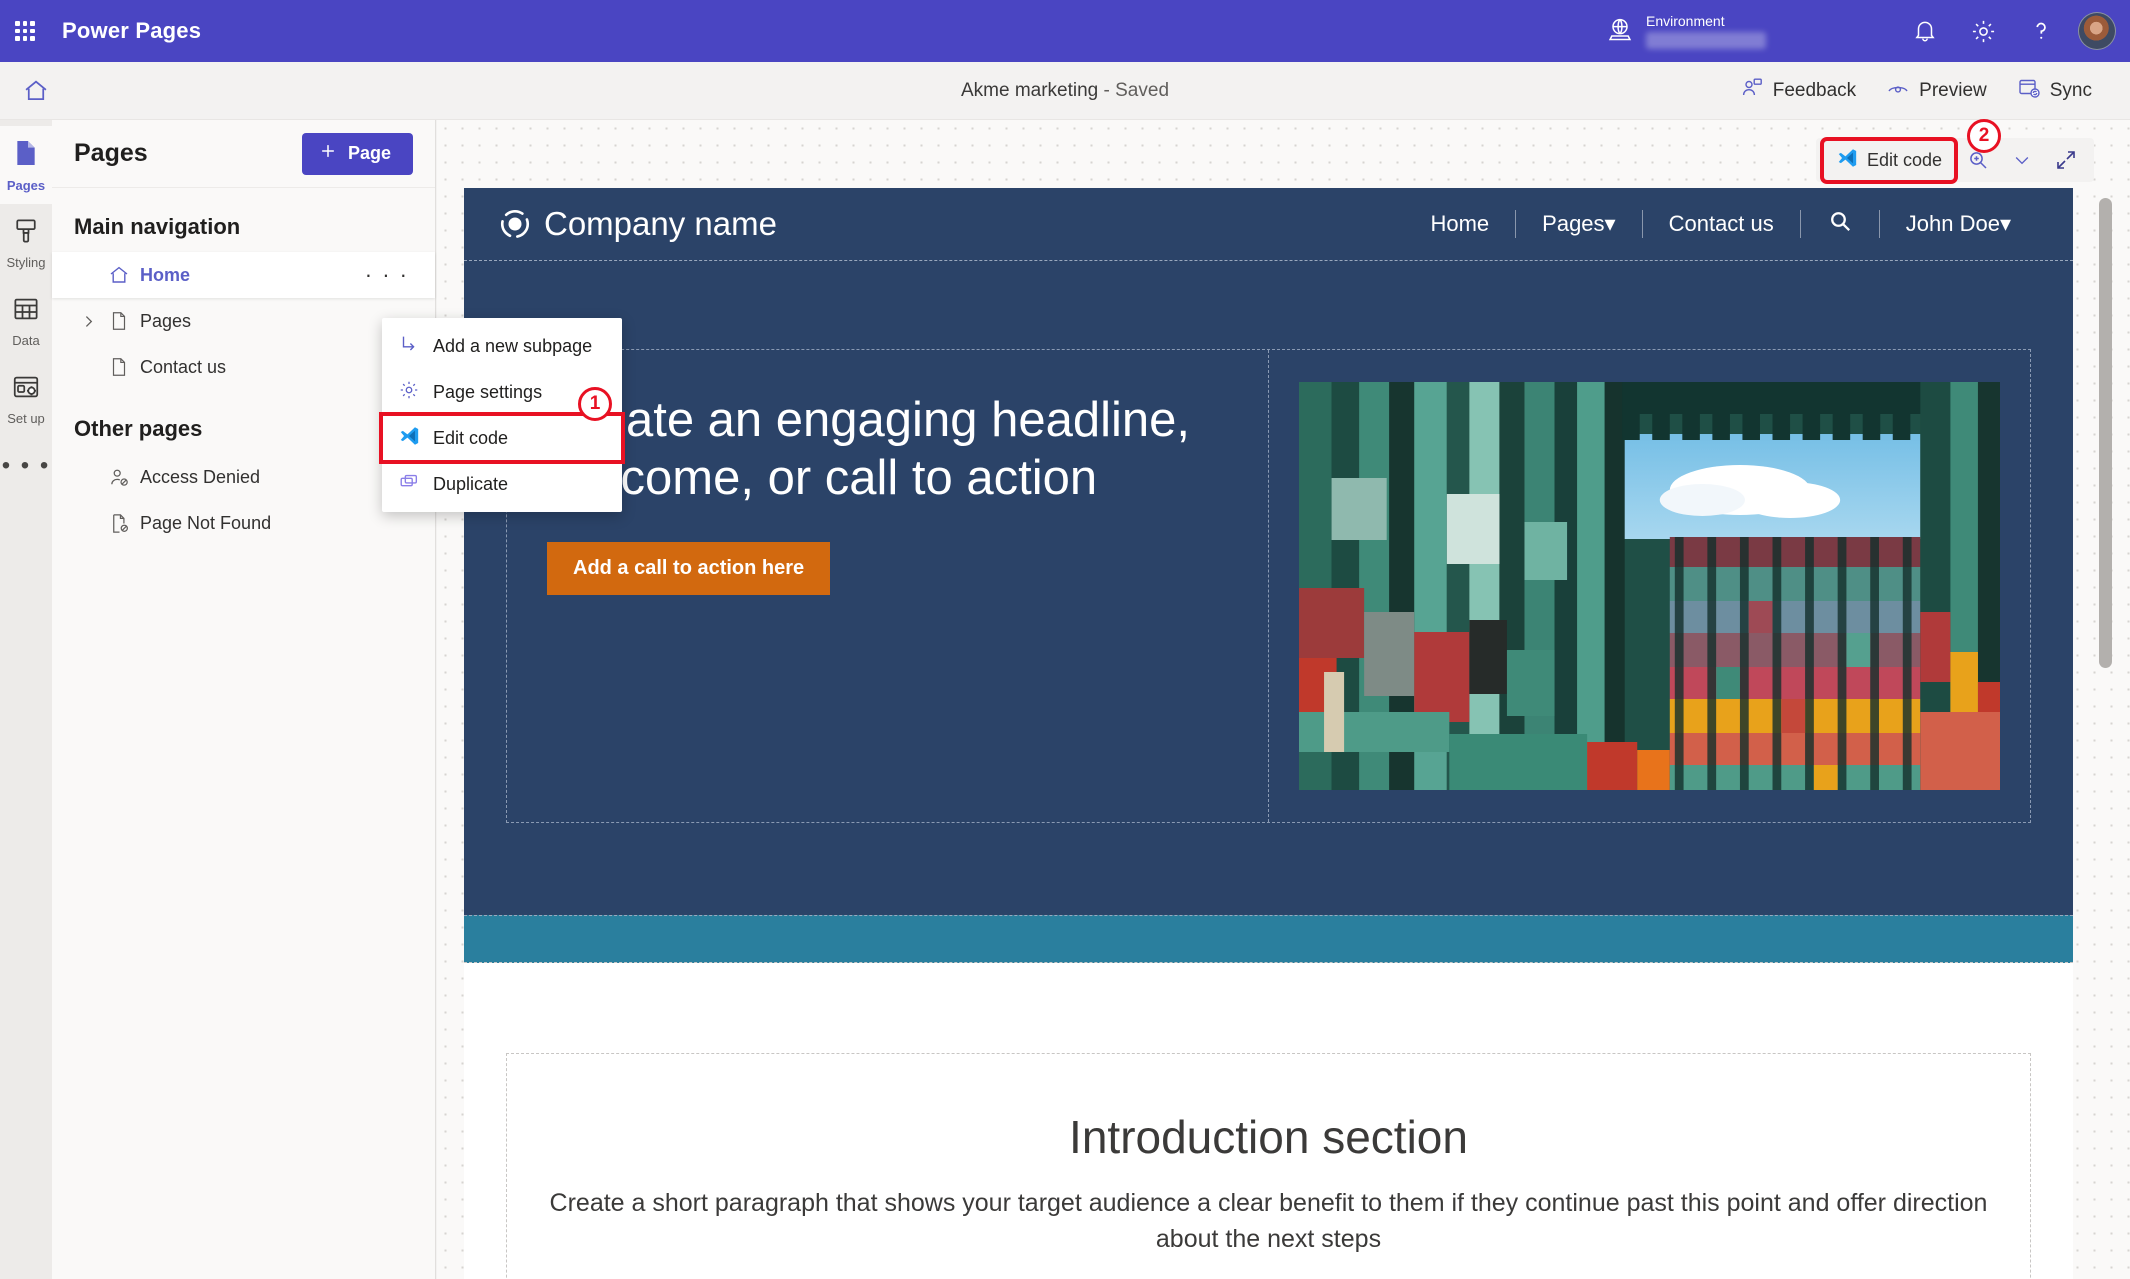 The height and width of the screenshot is (1279, 2130). I want to click on rail-label-setup: Set up, so click(26, 418).